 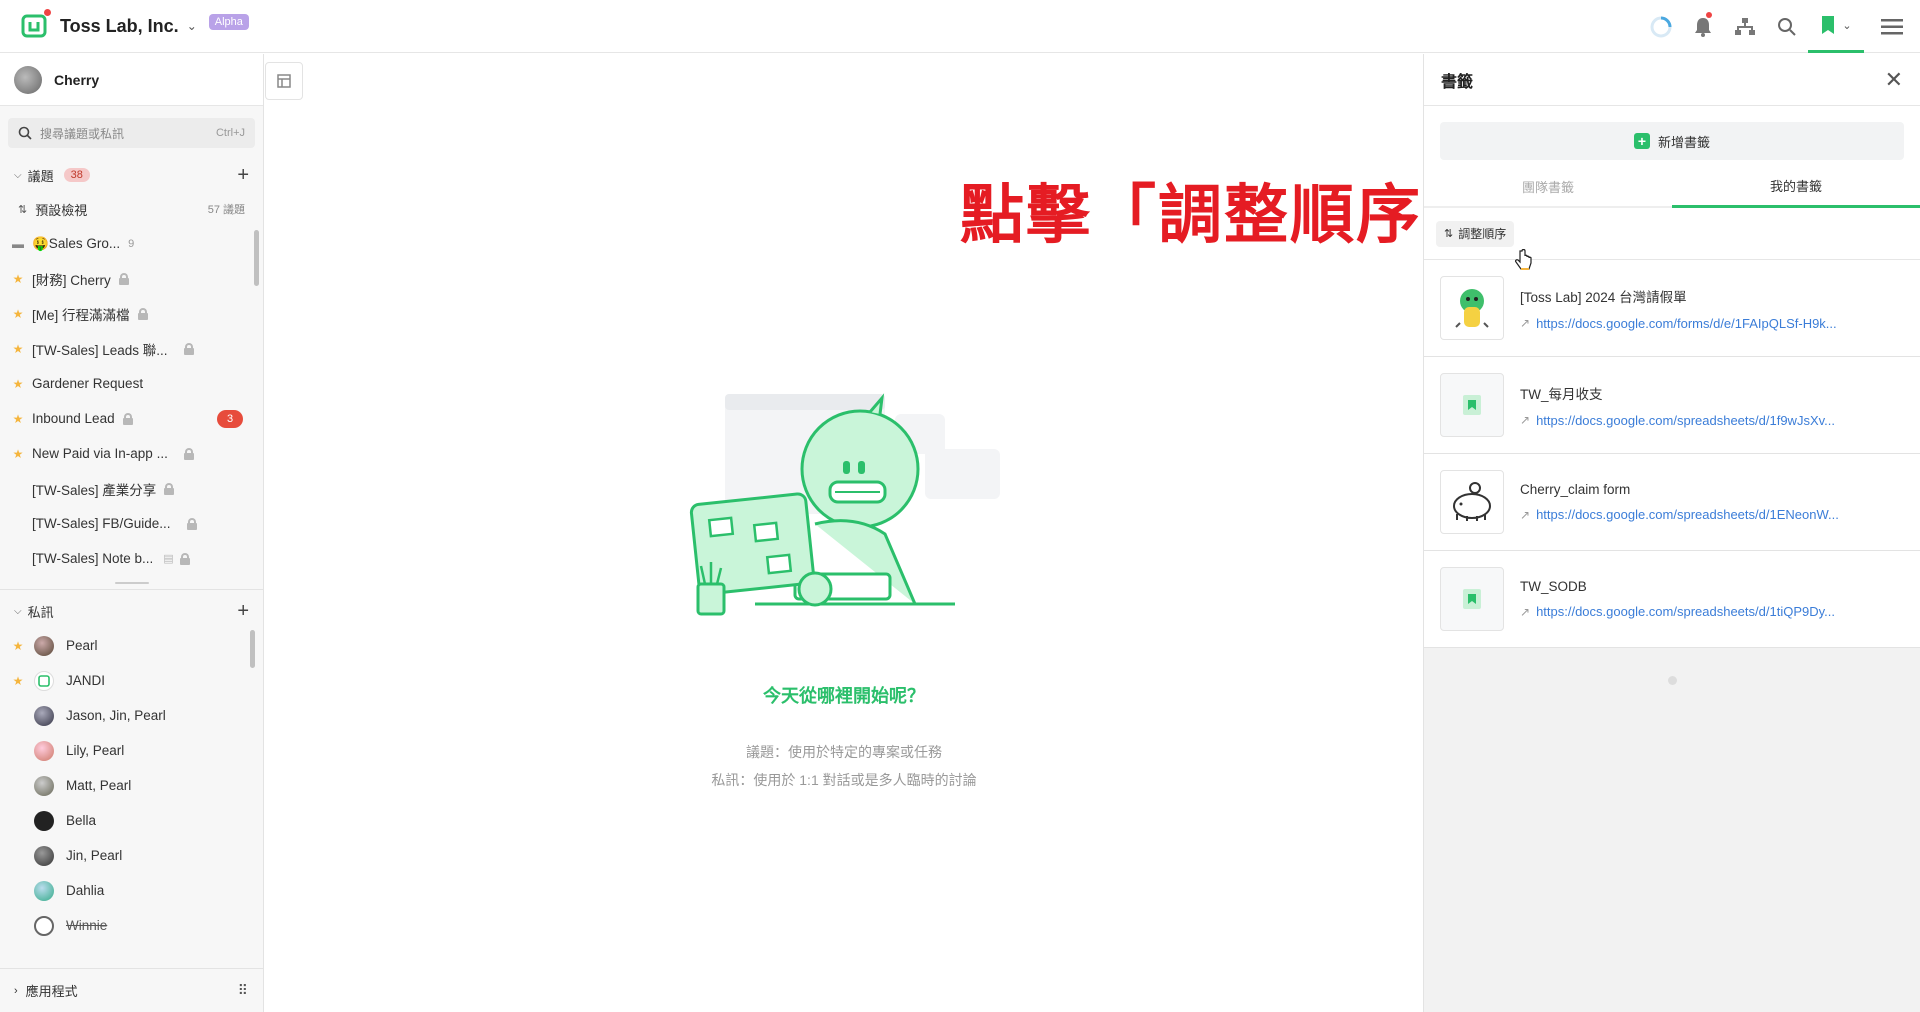 I want to click on loading-ring-icon, so click(x=1661, y=26).